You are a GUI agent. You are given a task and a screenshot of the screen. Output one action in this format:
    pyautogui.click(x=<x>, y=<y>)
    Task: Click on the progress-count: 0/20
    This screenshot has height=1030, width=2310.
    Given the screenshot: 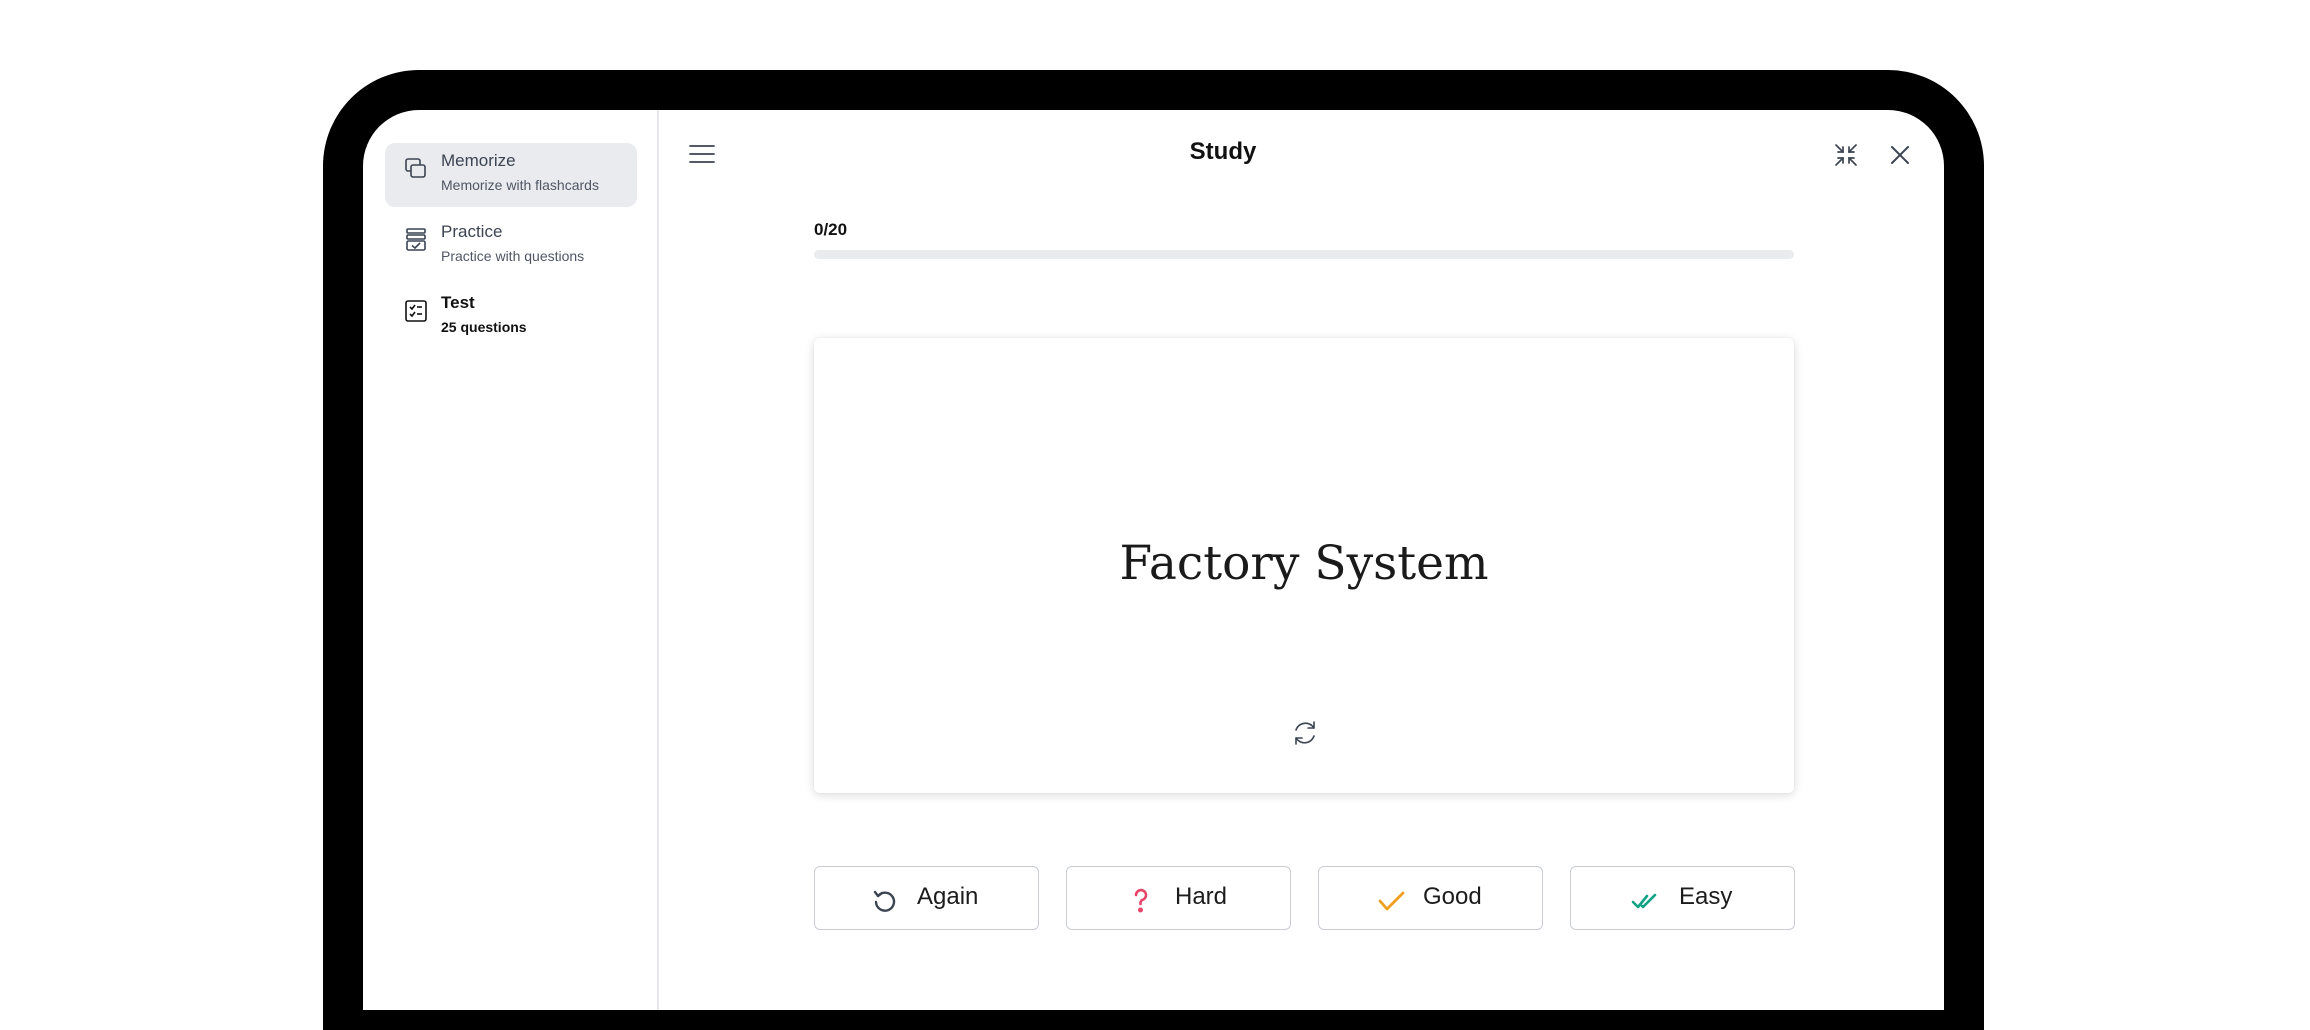 What is the action you would take?
    pyautogui.click(x=831, y=229)
    